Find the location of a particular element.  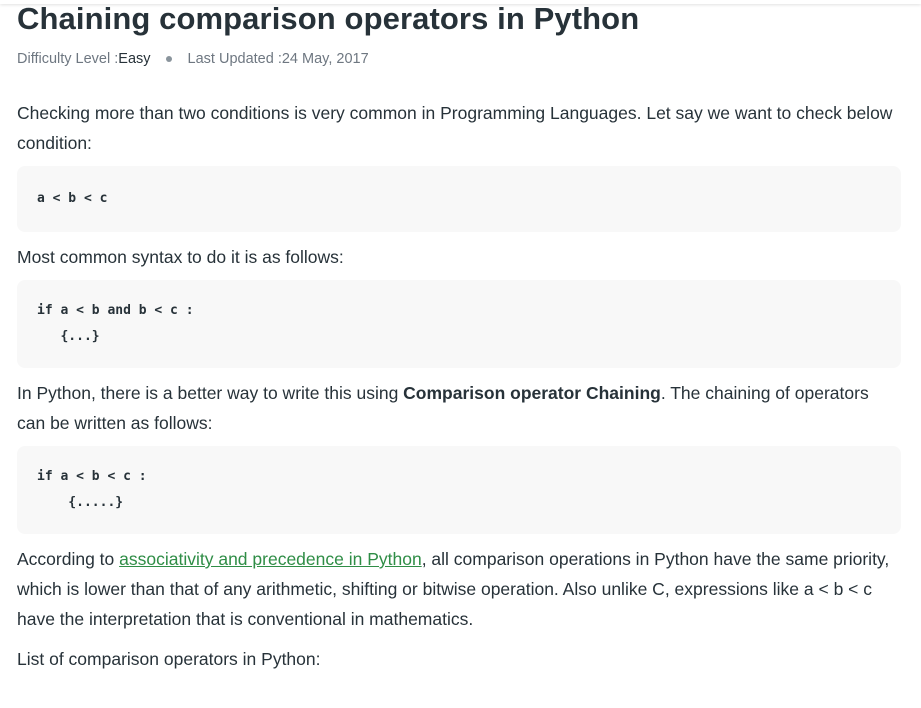

difficulty-label: Difficulty Level : is located at coordinates (68, 59).